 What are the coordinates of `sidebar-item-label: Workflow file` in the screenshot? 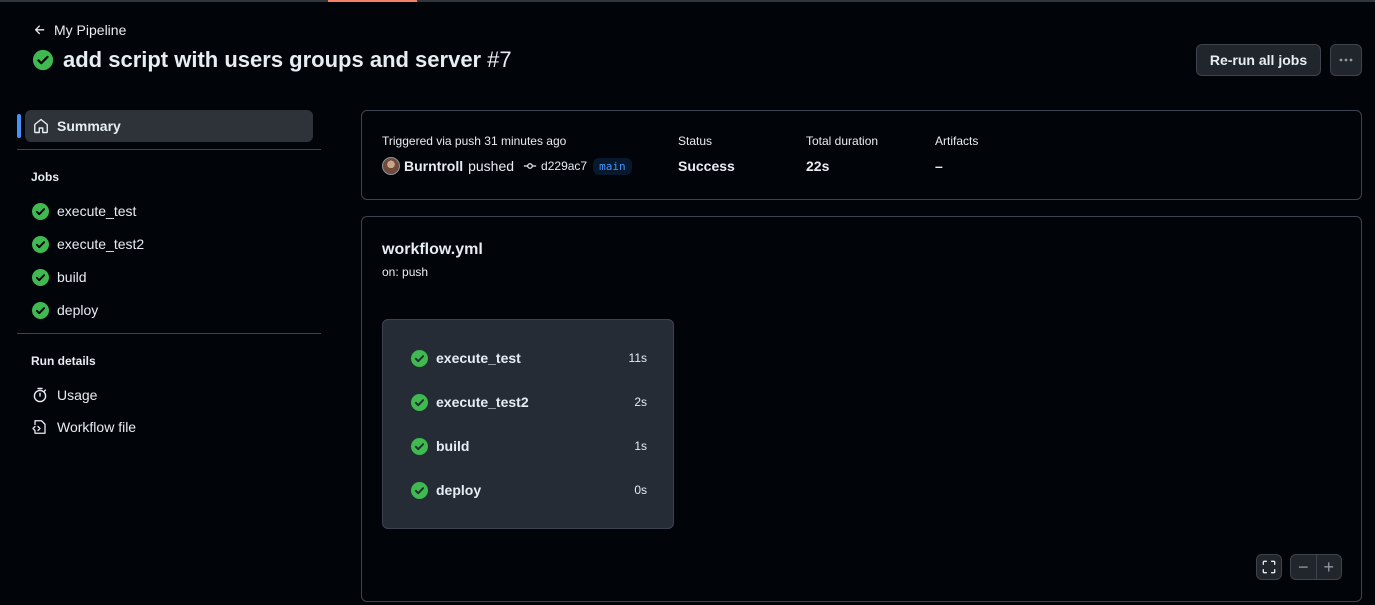 It's located at (97, 427).